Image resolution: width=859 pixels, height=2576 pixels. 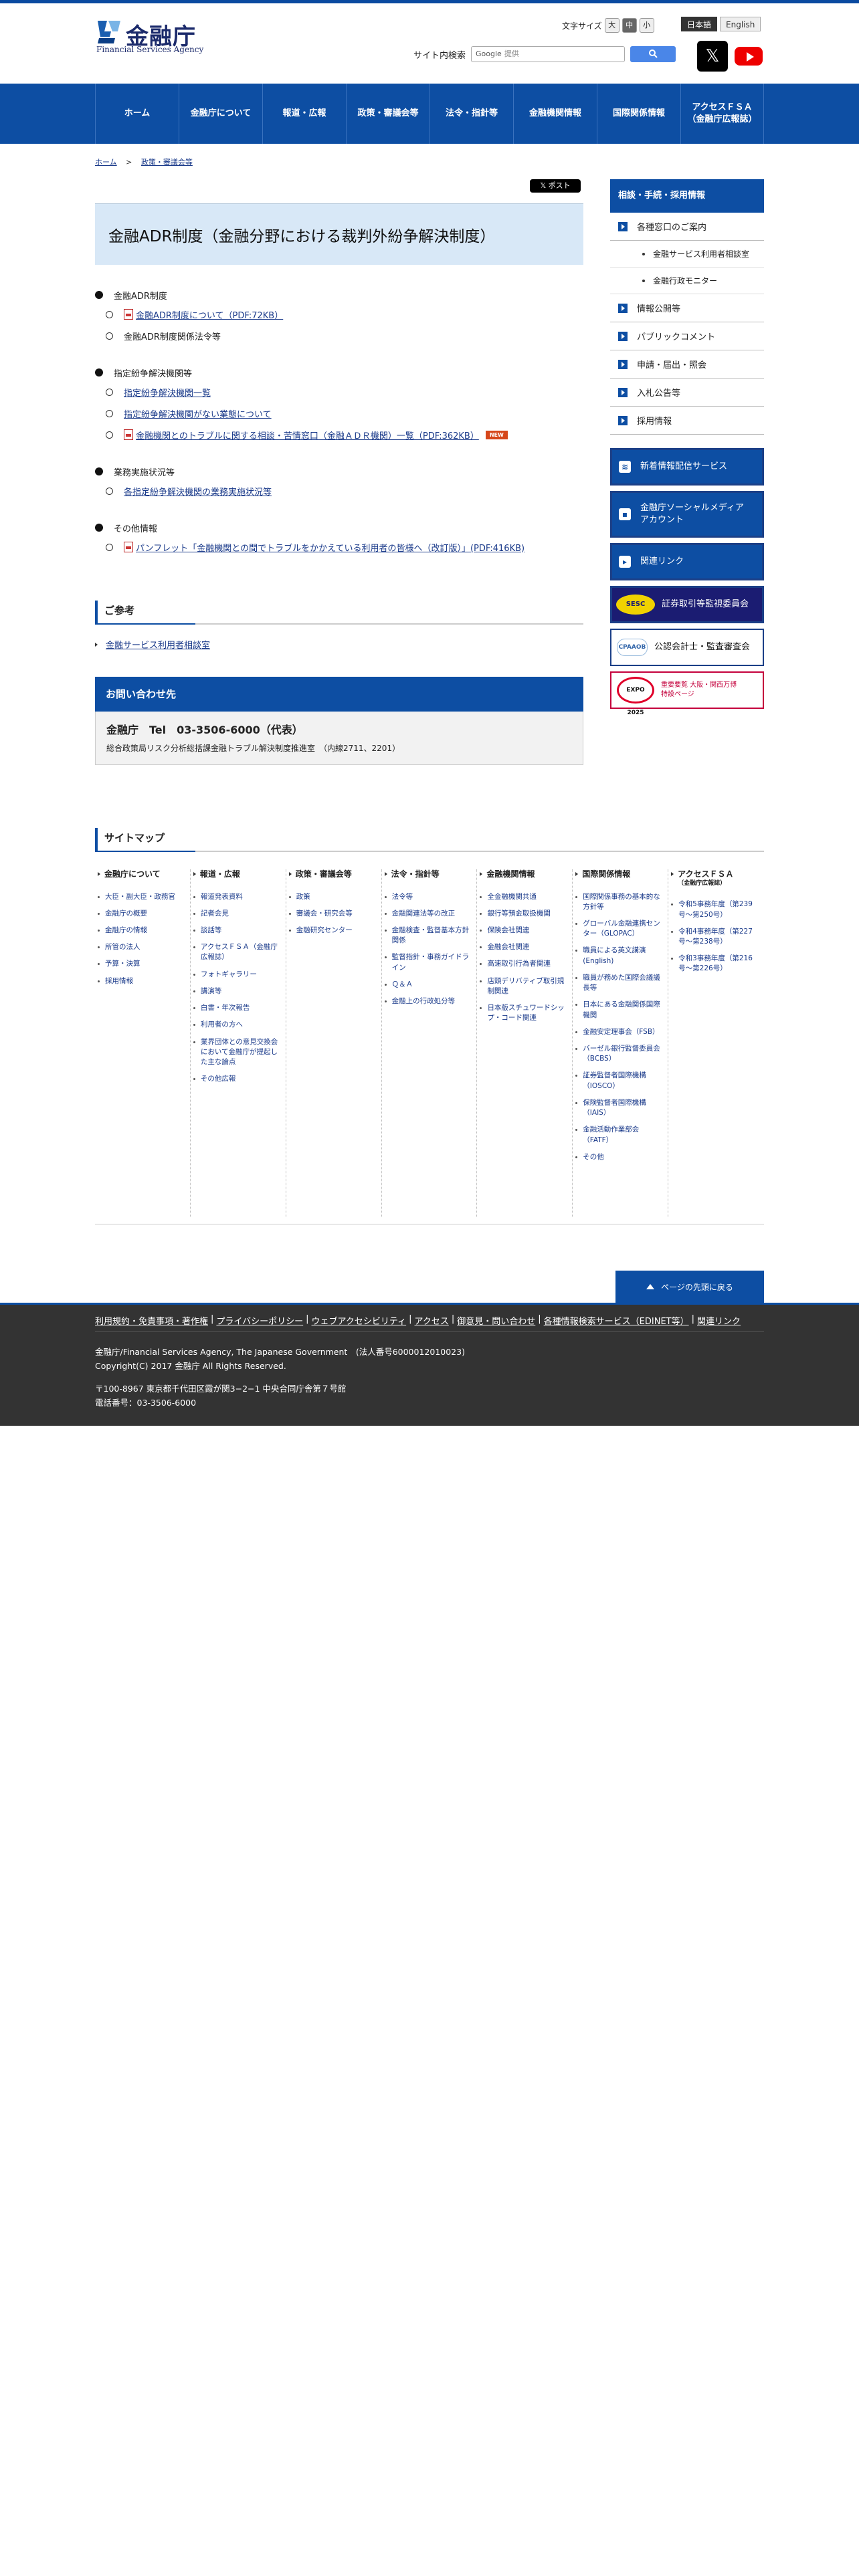 What do you see at coordinates (611, 25) in the screenshot?
I see `text-size-large-button: 大` at bounding box center [611, 25].